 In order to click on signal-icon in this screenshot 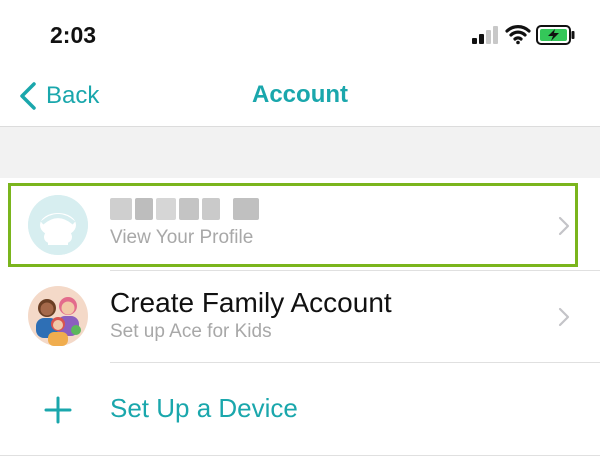, I will do `click(485, 35)`.